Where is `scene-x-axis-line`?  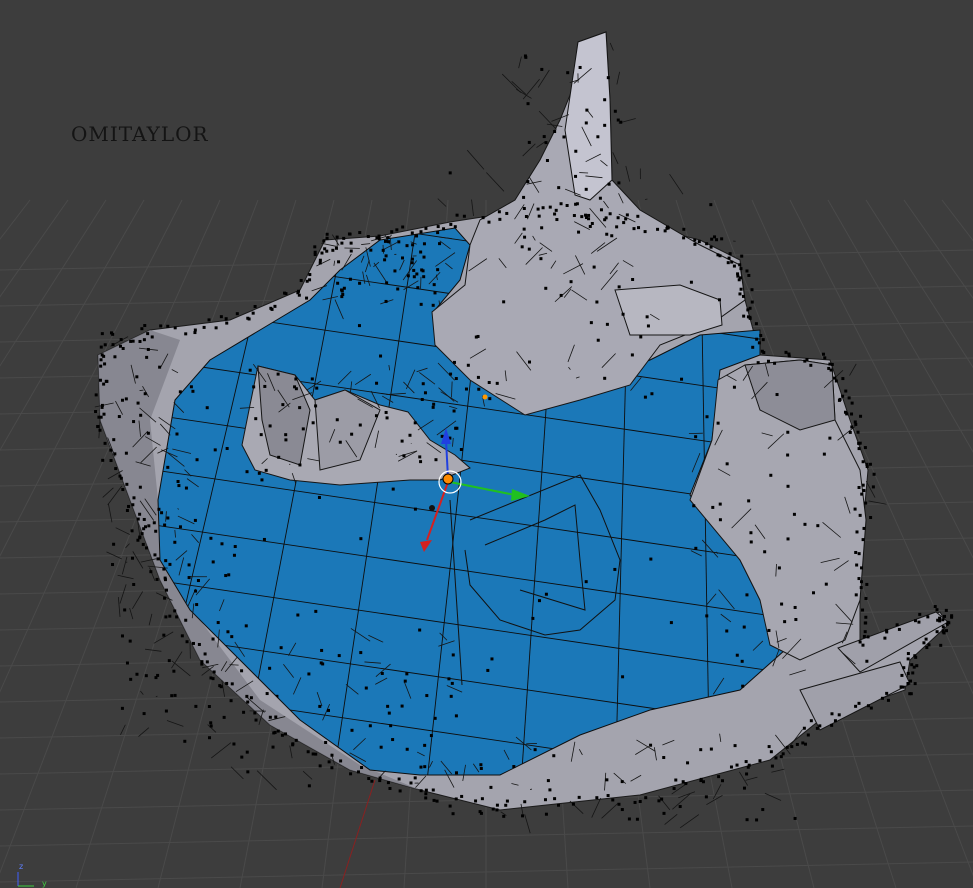 scene-x-axis-line is located at coordinates (357, 833).